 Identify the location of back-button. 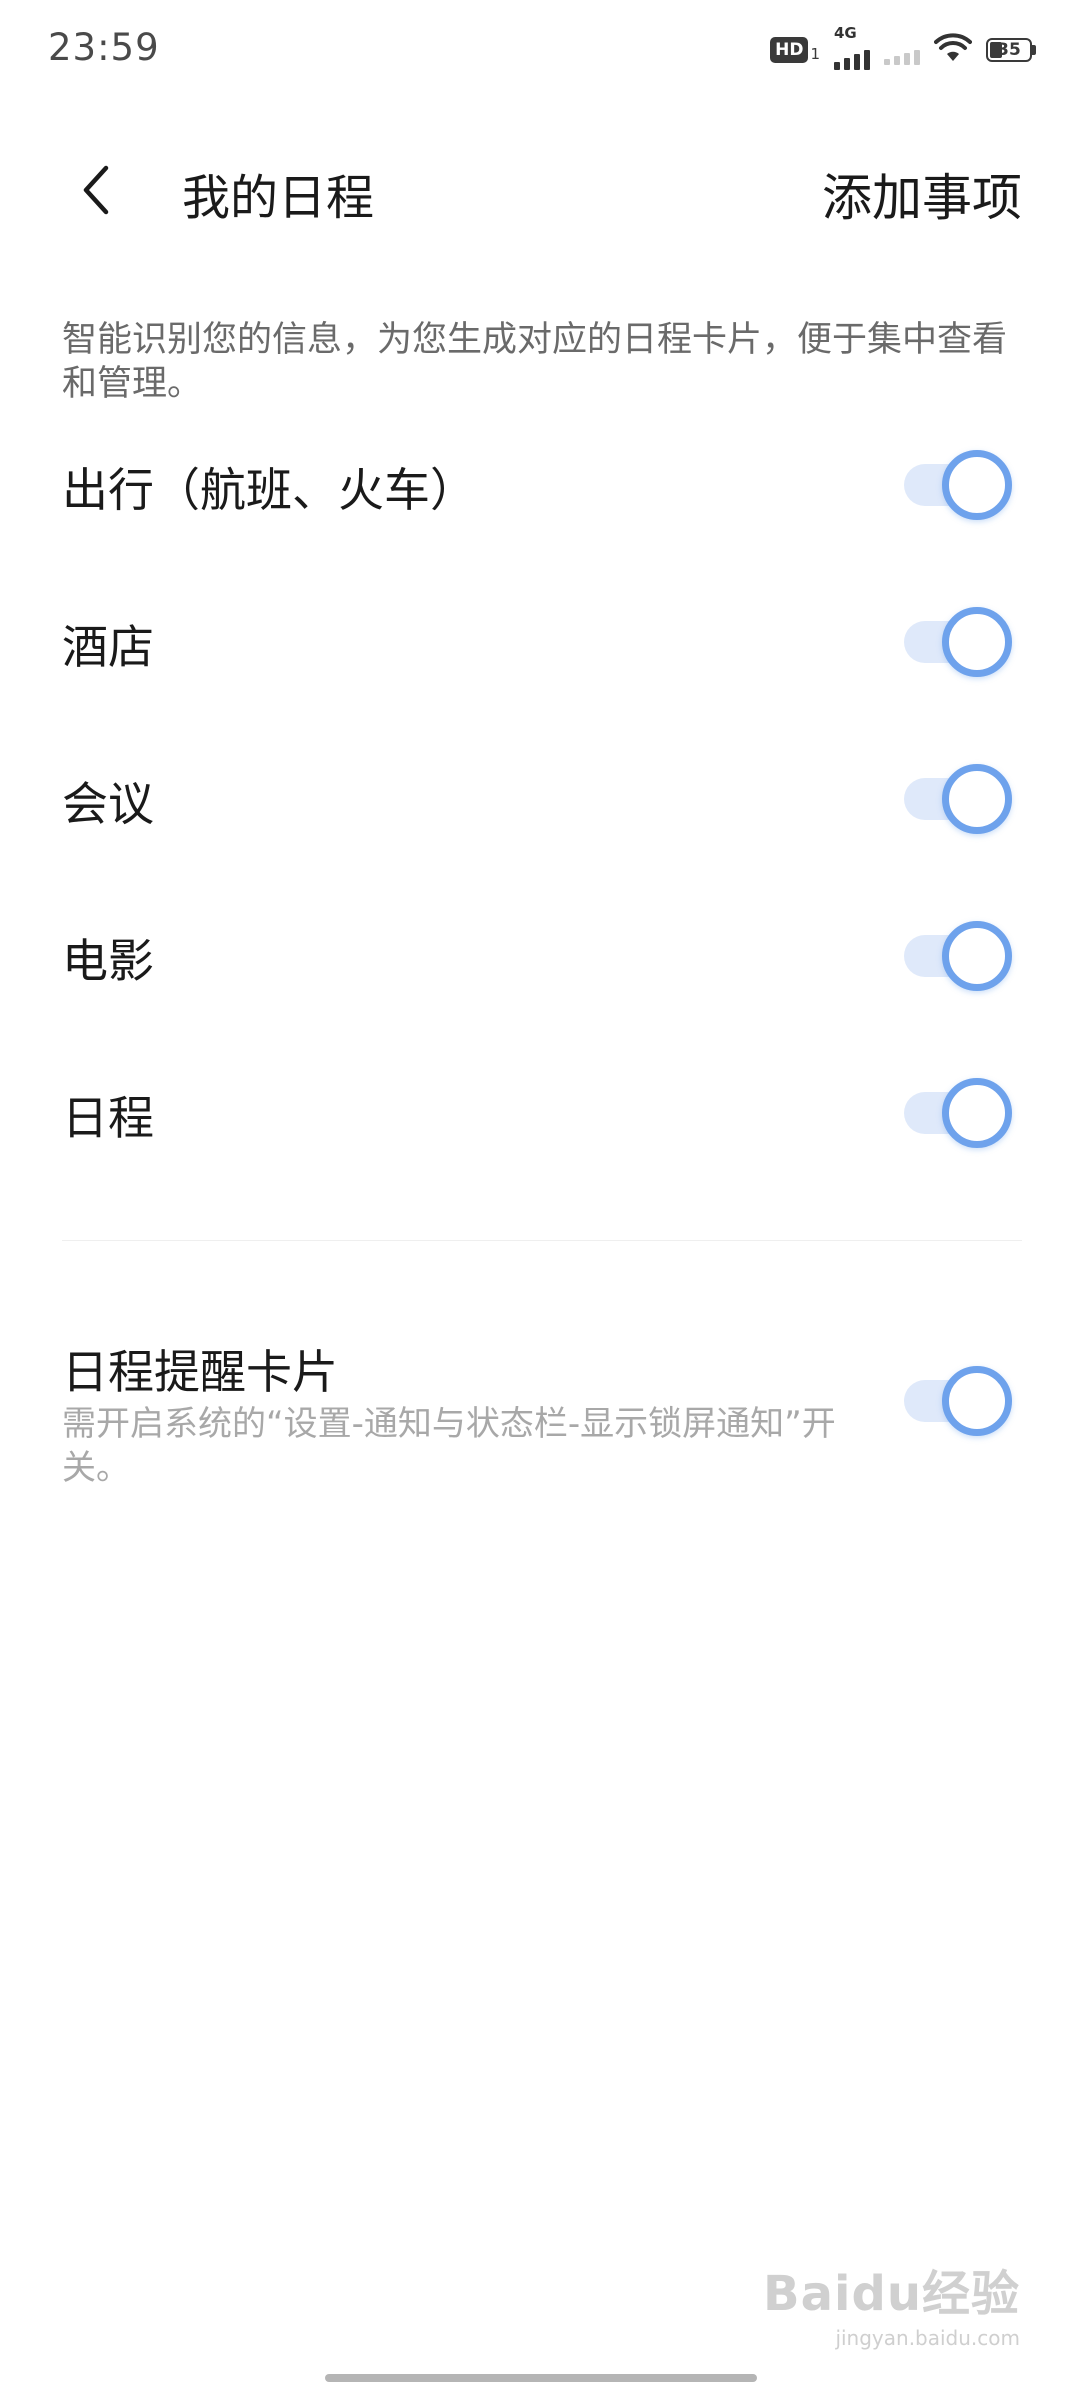
(96, 190).